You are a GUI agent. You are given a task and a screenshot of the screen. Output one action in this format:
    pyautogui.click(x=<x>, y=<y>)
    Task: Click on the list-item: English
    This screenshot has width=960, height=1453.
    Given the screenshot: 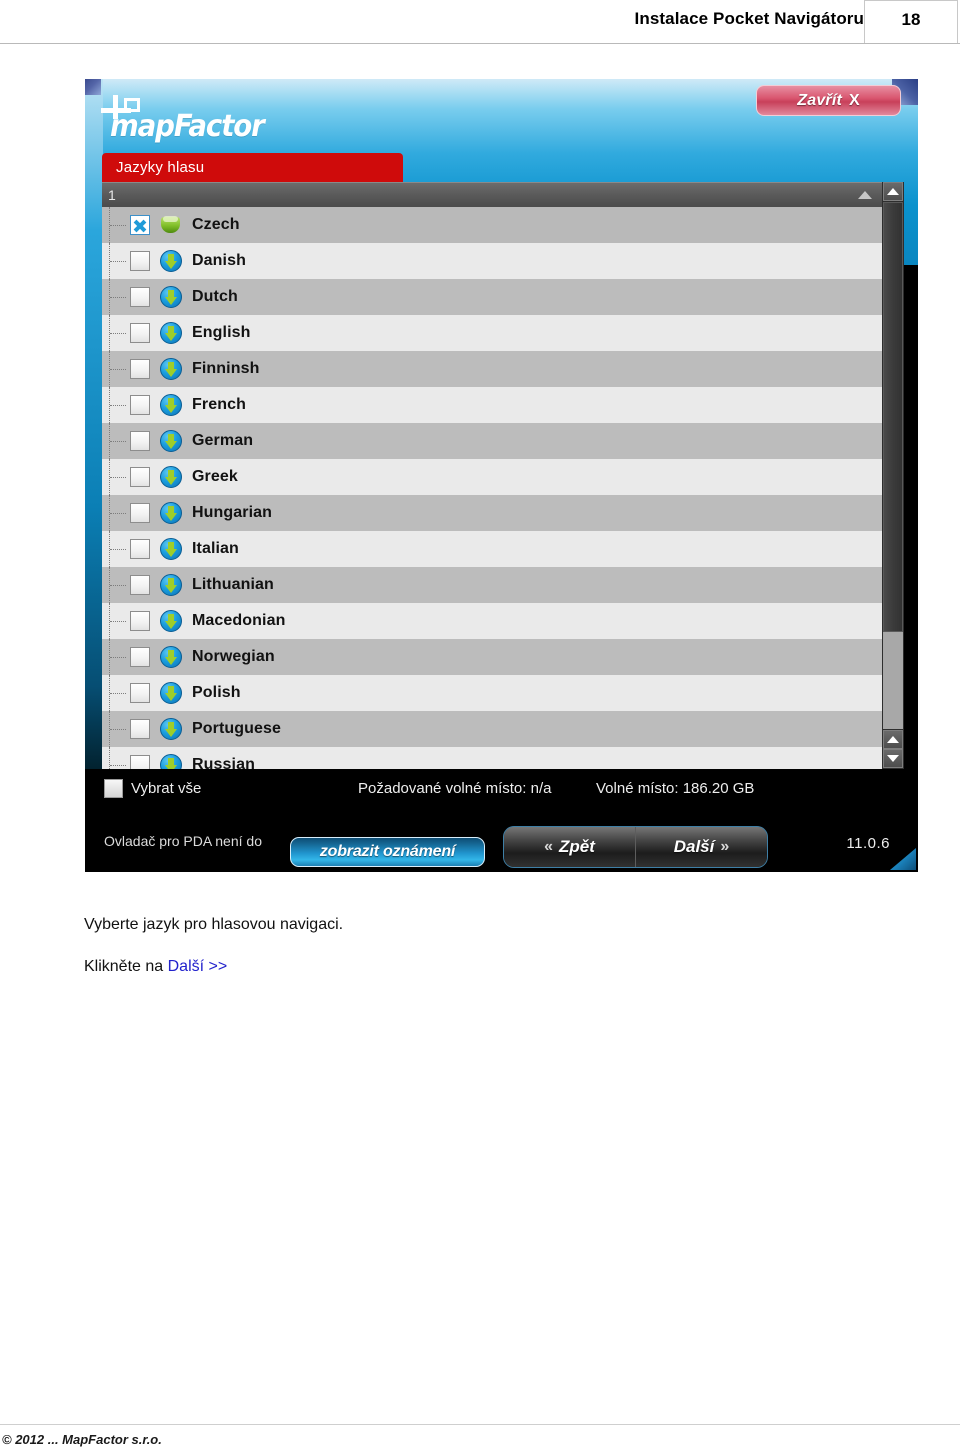 What is the action you would take?
    pyautogui.click(x=492, y=333)
    